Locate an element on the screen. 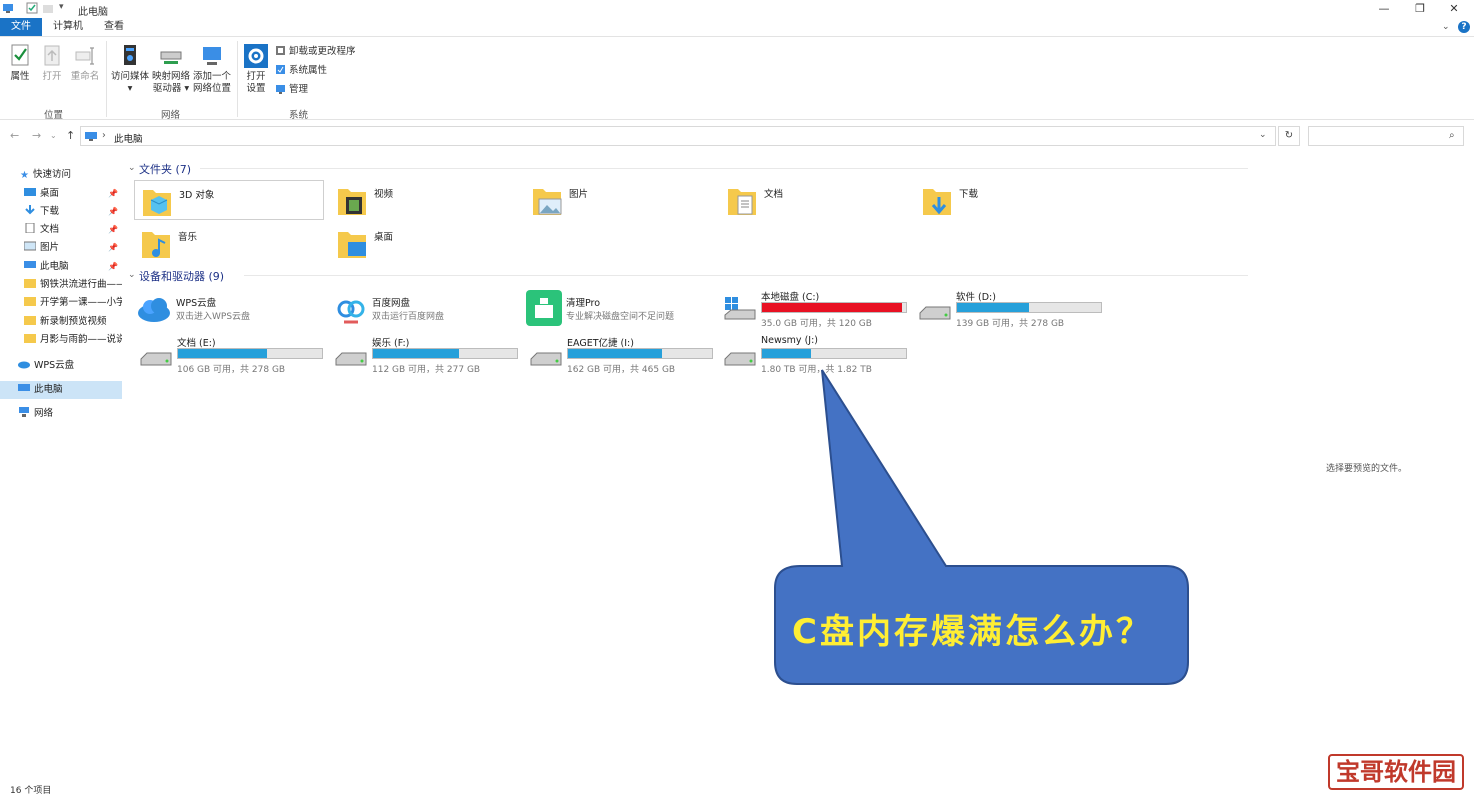 The width and height of the screenshot is (1474, 800). callout-overlay is located at coordinates (981, 527).